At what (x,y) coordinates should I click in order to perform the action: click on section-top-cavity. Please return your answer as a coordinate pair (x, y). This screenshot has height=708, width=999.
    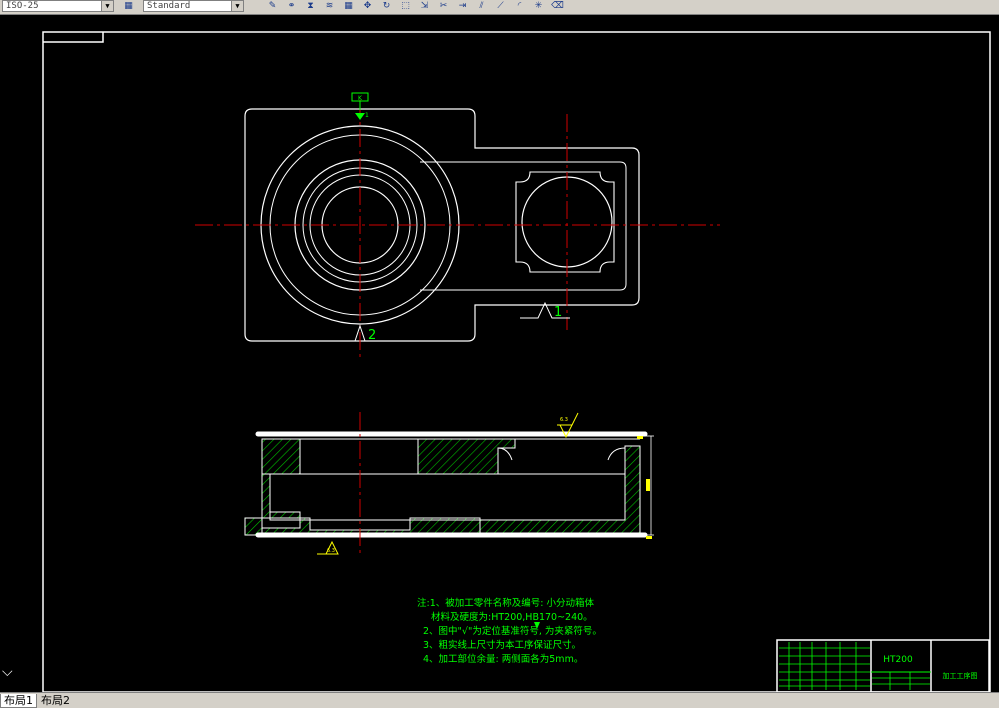
    Looking at the image, I should click on (359, 456).